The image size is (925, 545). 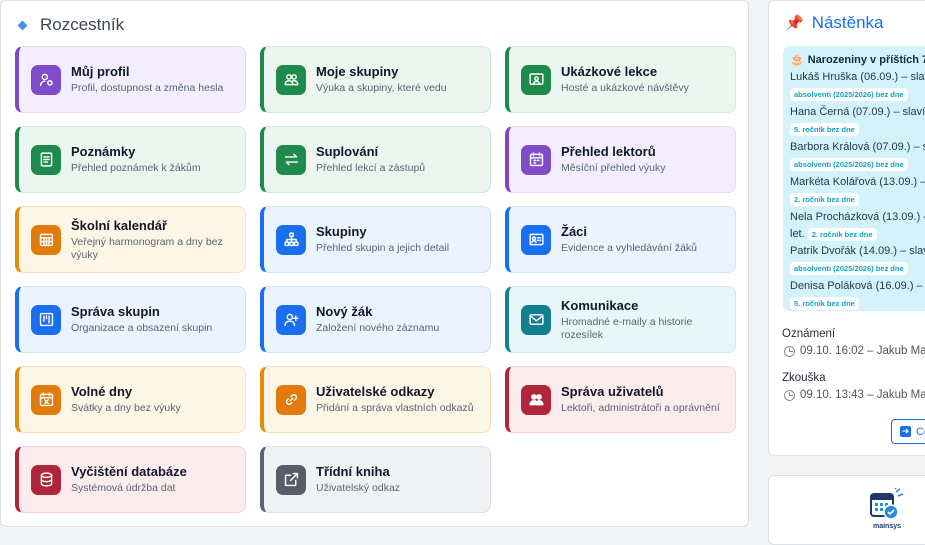 I want to click on person-video-icon, so click(x=536, y=79).